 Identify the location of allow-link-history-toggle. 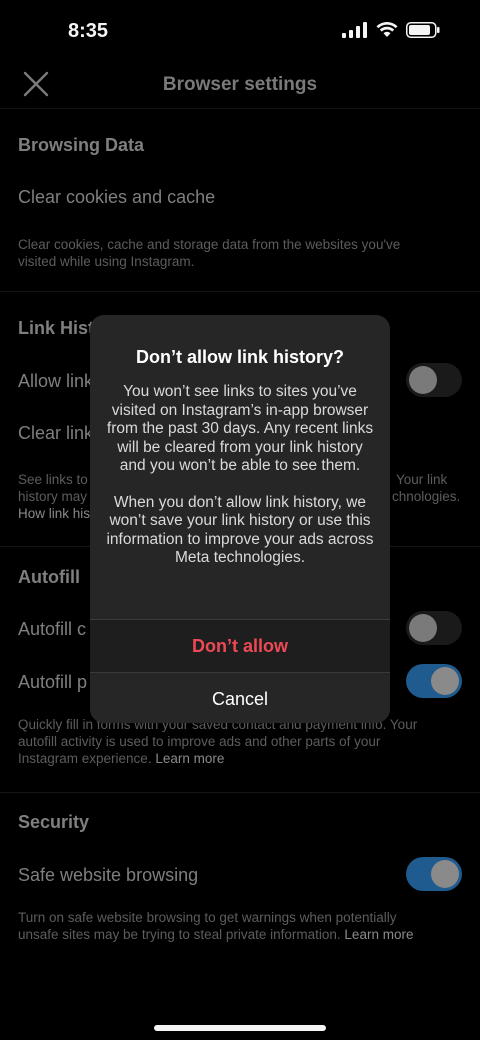
(434, 380).